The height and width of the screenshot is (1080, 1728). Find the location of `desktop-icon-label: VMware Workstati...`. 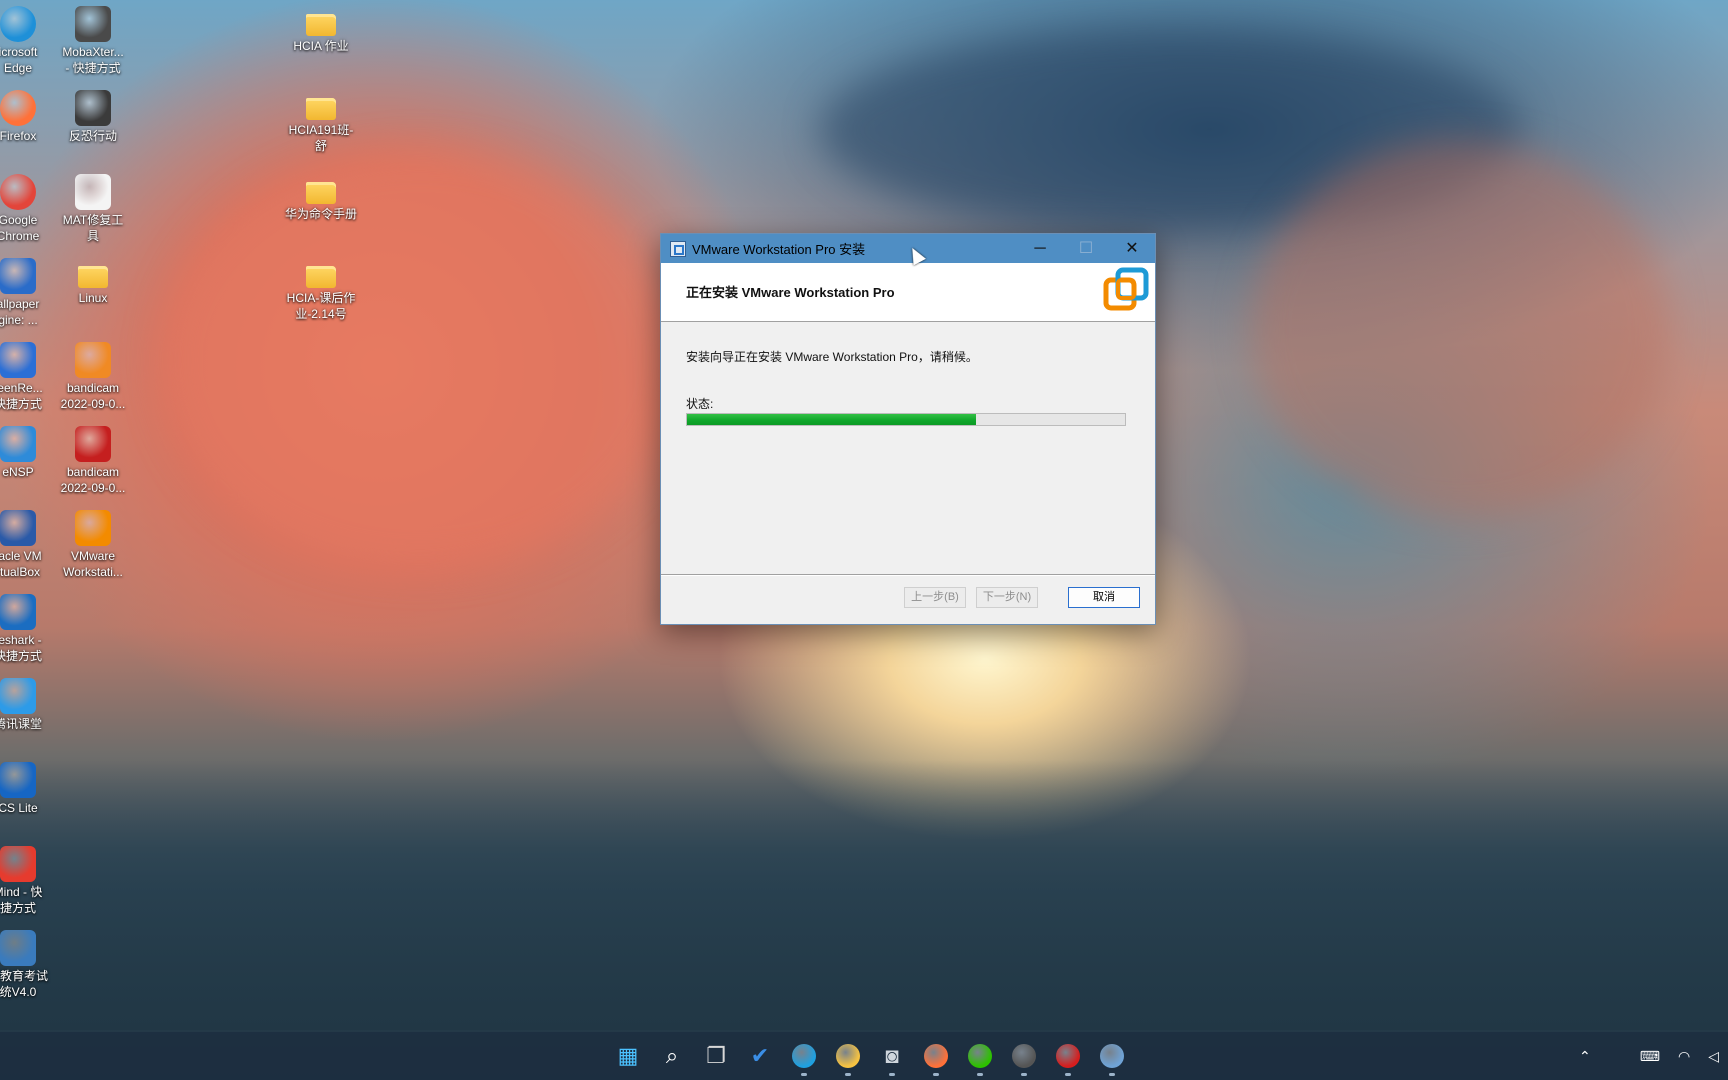

desktop-icon-label: VMware Workstati... is located at coordinates (93, 564).